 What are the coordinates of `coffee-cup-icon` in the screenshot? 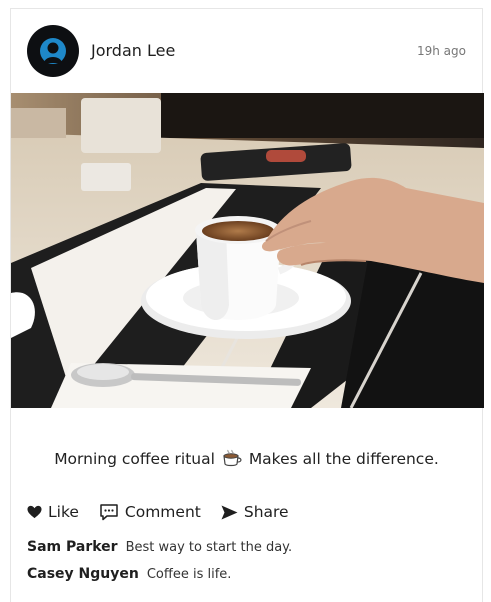 It's located at (232, 460).